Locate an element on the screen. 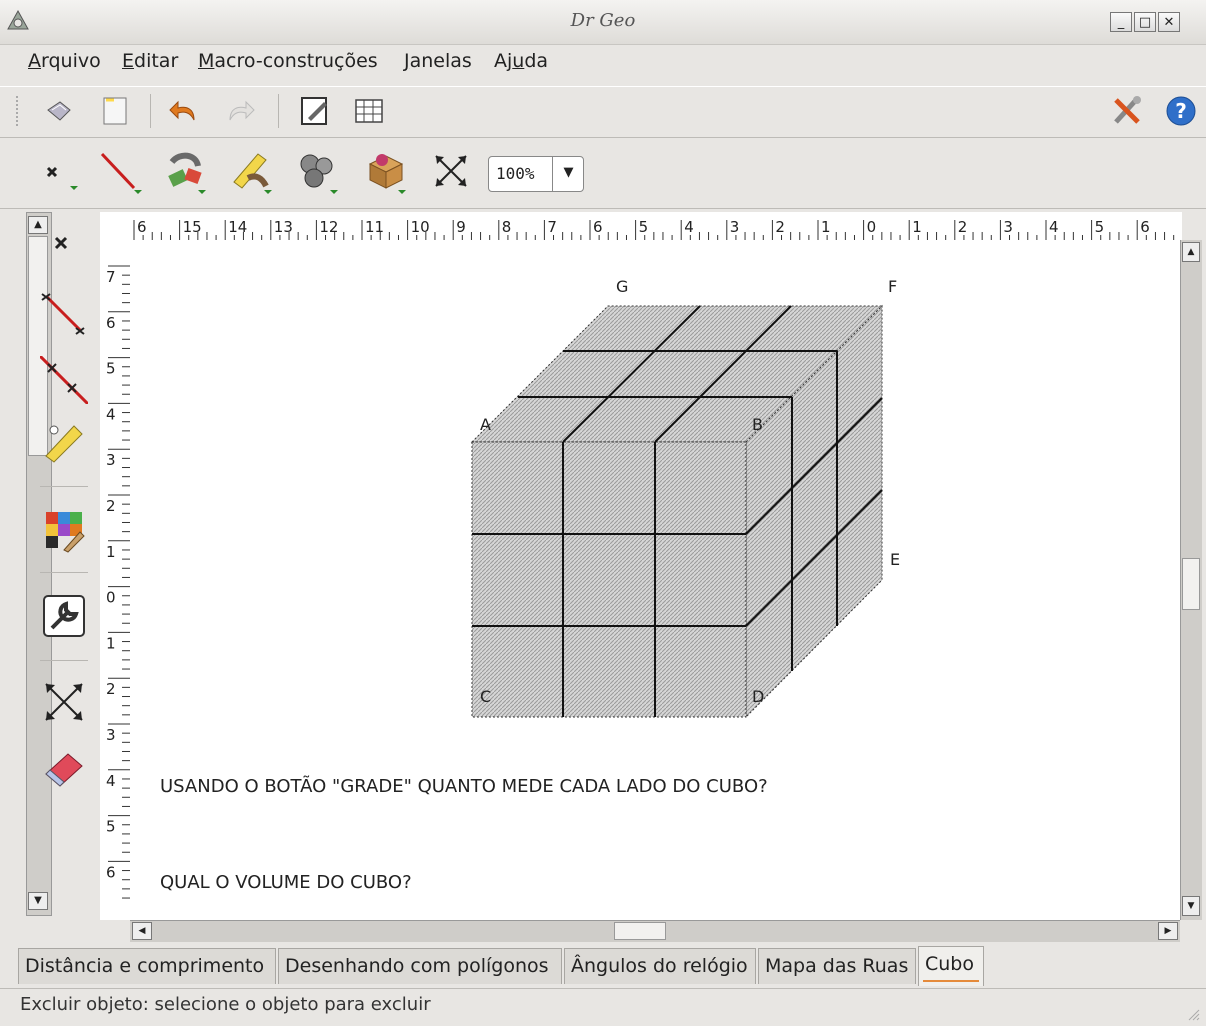 This screenshot has height=1026, width=1206. menu-macro-construcoes: Macro-construções is located at coordinates (288, 61).